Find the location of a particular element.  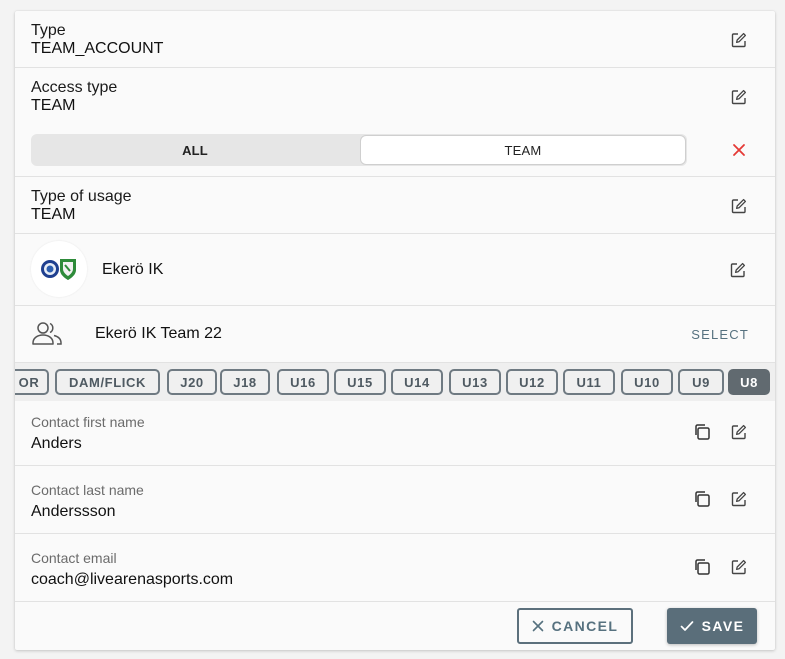

chip-u8: U8 is located at coordinates (749, 382).